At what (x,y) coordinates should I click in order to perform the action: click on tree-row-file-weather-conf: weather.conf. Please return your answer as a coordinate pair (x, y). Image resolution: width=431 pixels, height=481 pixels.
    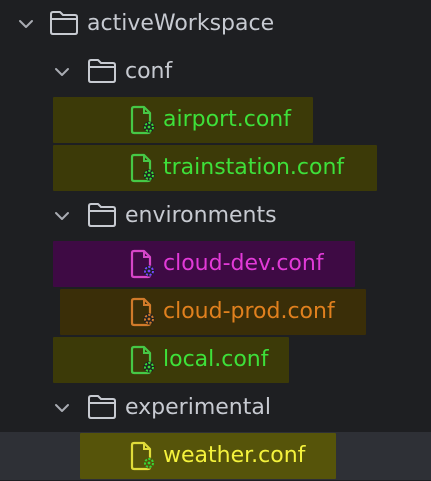
    Looking at the image, I should click on (215, 456).